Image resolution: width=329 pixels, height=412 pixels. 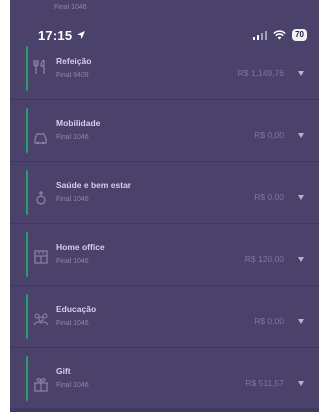 What do you see at coordinates (264, 383) in the screenshot?
I see `benefit-amount: R$ 511,57` at bounding box center [264, 383].